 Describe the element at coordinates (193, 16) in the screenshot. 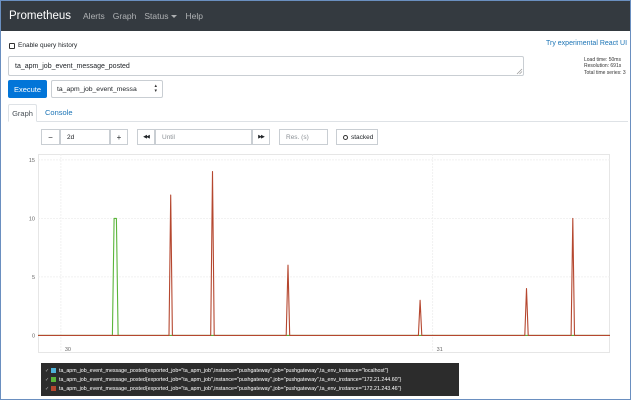

I see `nav-help: Help` at that location.